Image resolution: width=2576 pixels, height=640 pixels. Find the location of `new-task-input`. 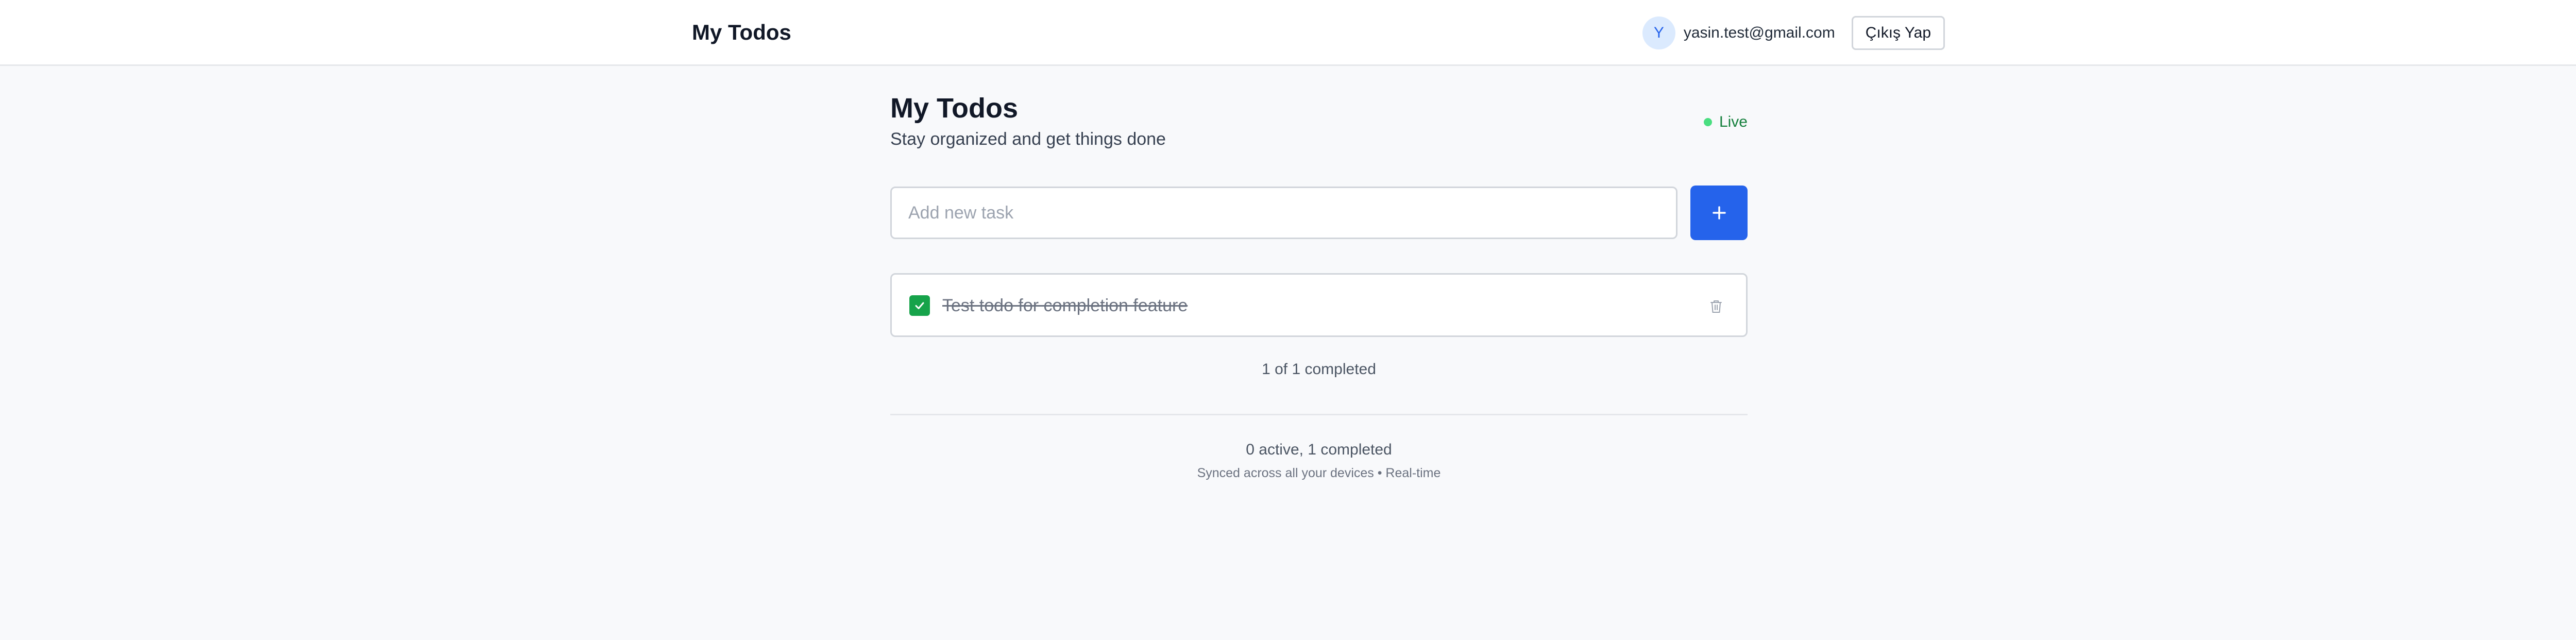

new-task-input is located at coordinates (1283, 213).